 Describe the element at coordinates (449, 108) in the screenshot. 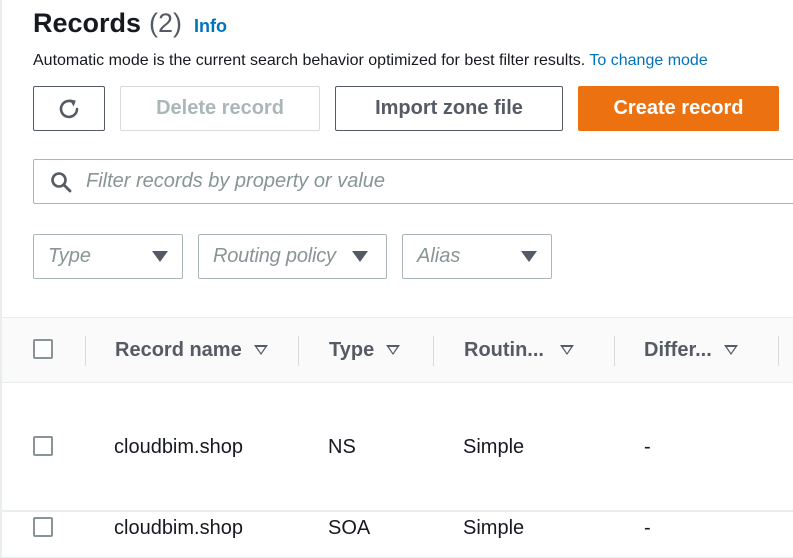

I see `import-zone-file-button: Import zone file` at that location.